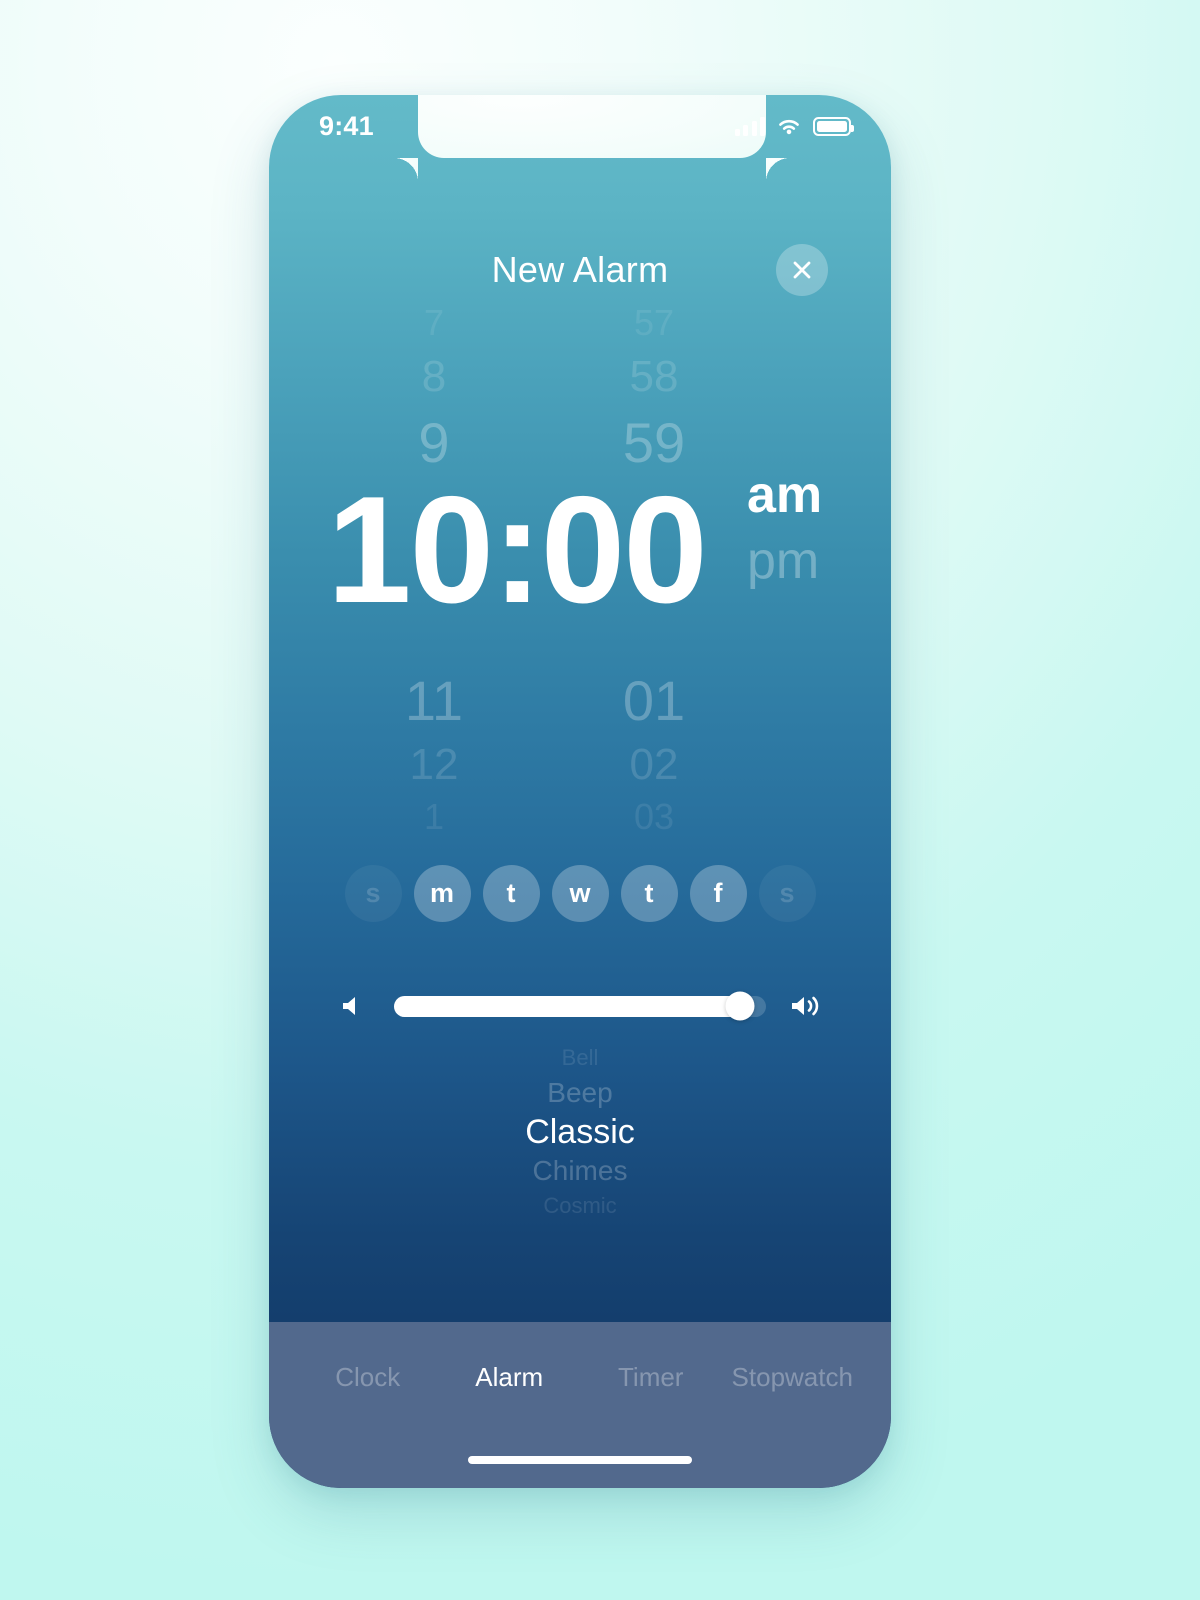  Describe the element at coordinates (789, 127) in the screenshot. I see `wifi-icon` at that location.